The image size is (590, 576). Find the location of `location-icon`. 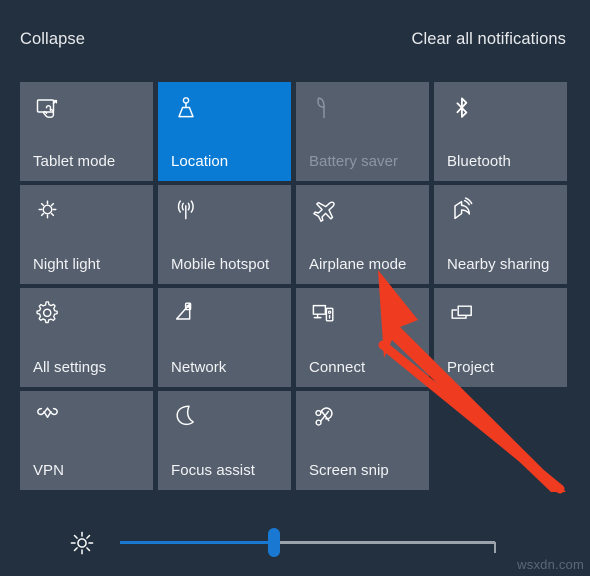

location-icon is located at coordinates (186, 108).